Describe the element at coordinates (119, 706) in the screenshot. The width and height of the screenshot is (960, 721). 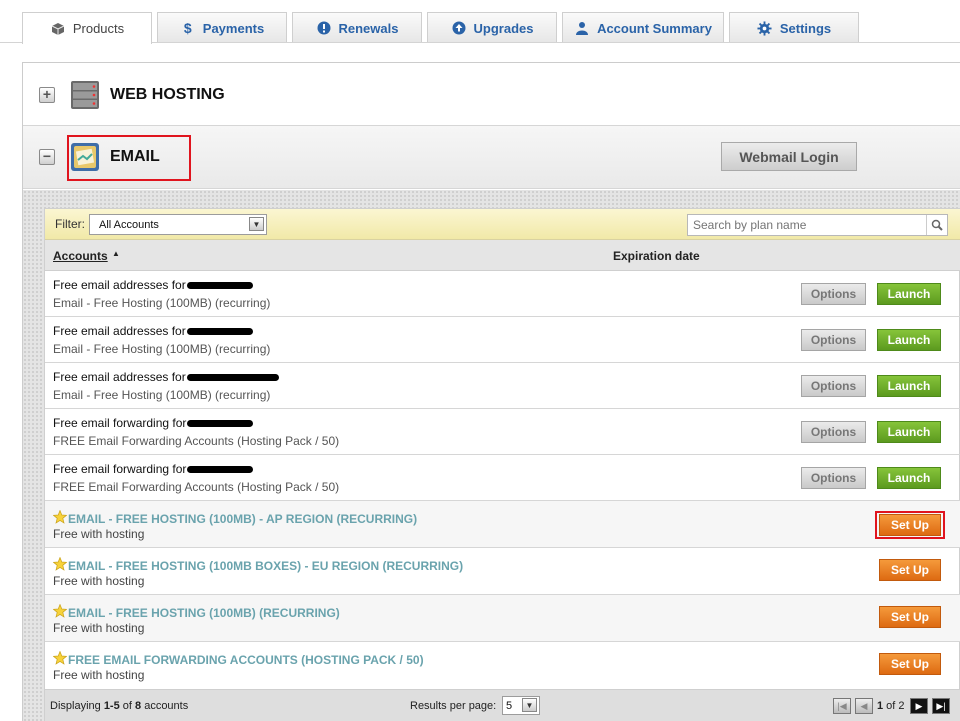
I see `results-count: Displaying 1-5 of 8 accounts` at that location.